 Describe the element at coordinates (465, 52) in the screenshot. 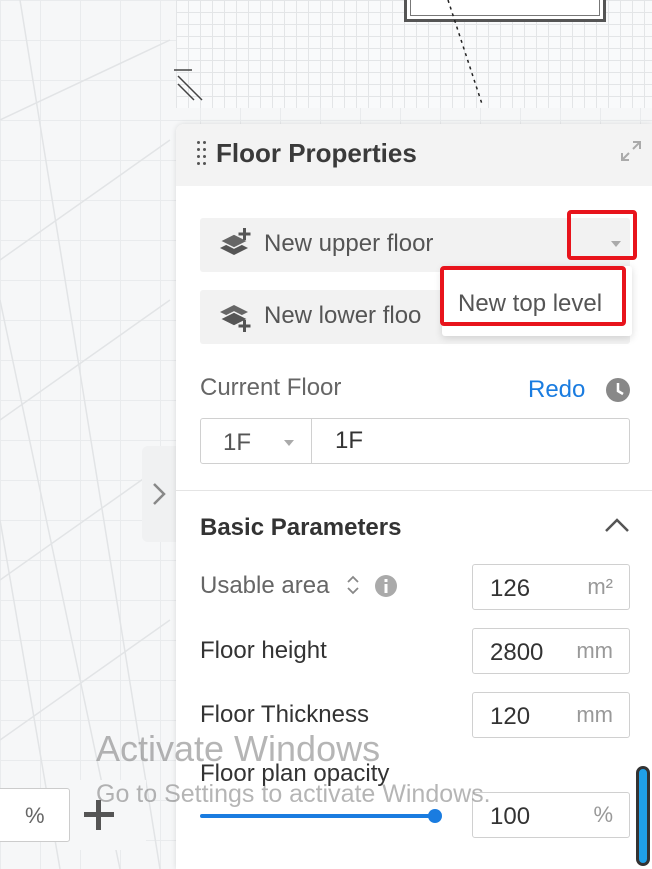

I see `floor-plan-dimension-line` at that location.